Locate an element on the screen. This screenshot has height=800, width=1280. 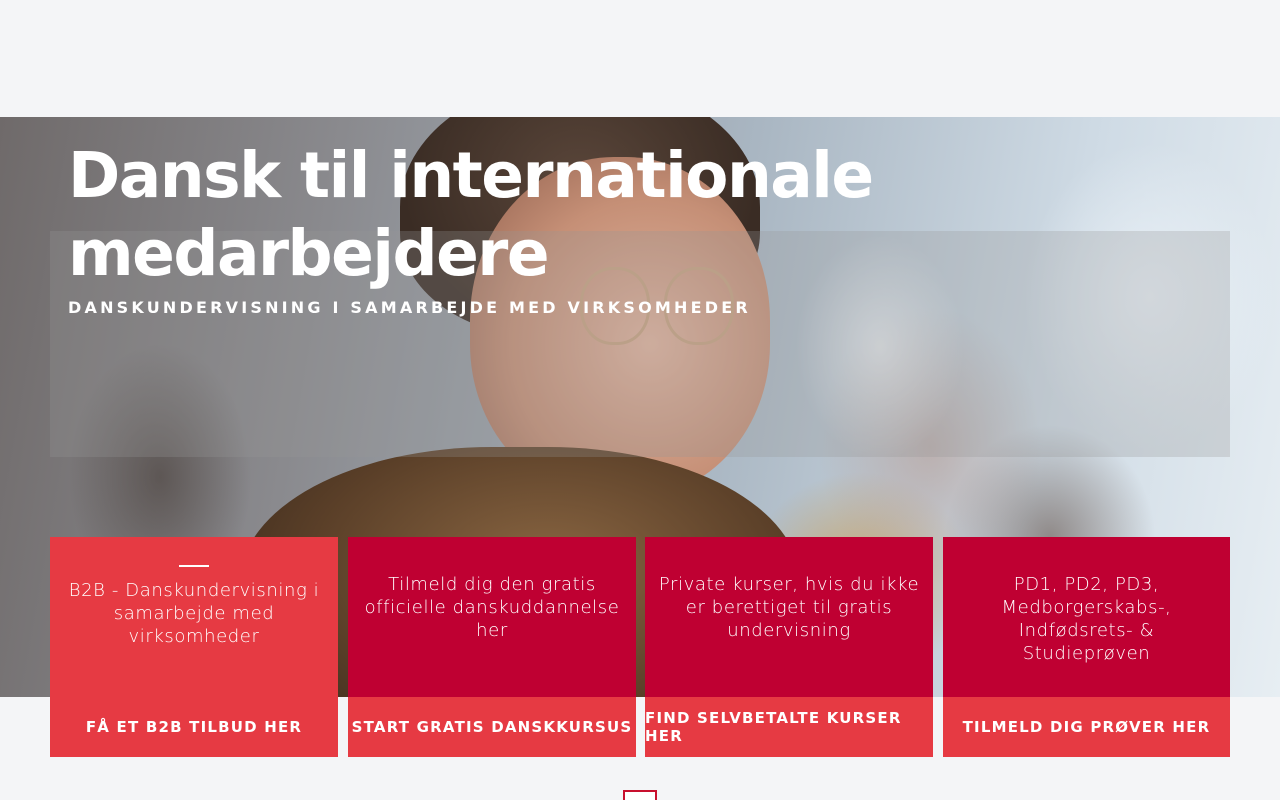
find-paid-courses-button: FIND SELVBETALTE KURSER HER is located at coordinates (789, 727).